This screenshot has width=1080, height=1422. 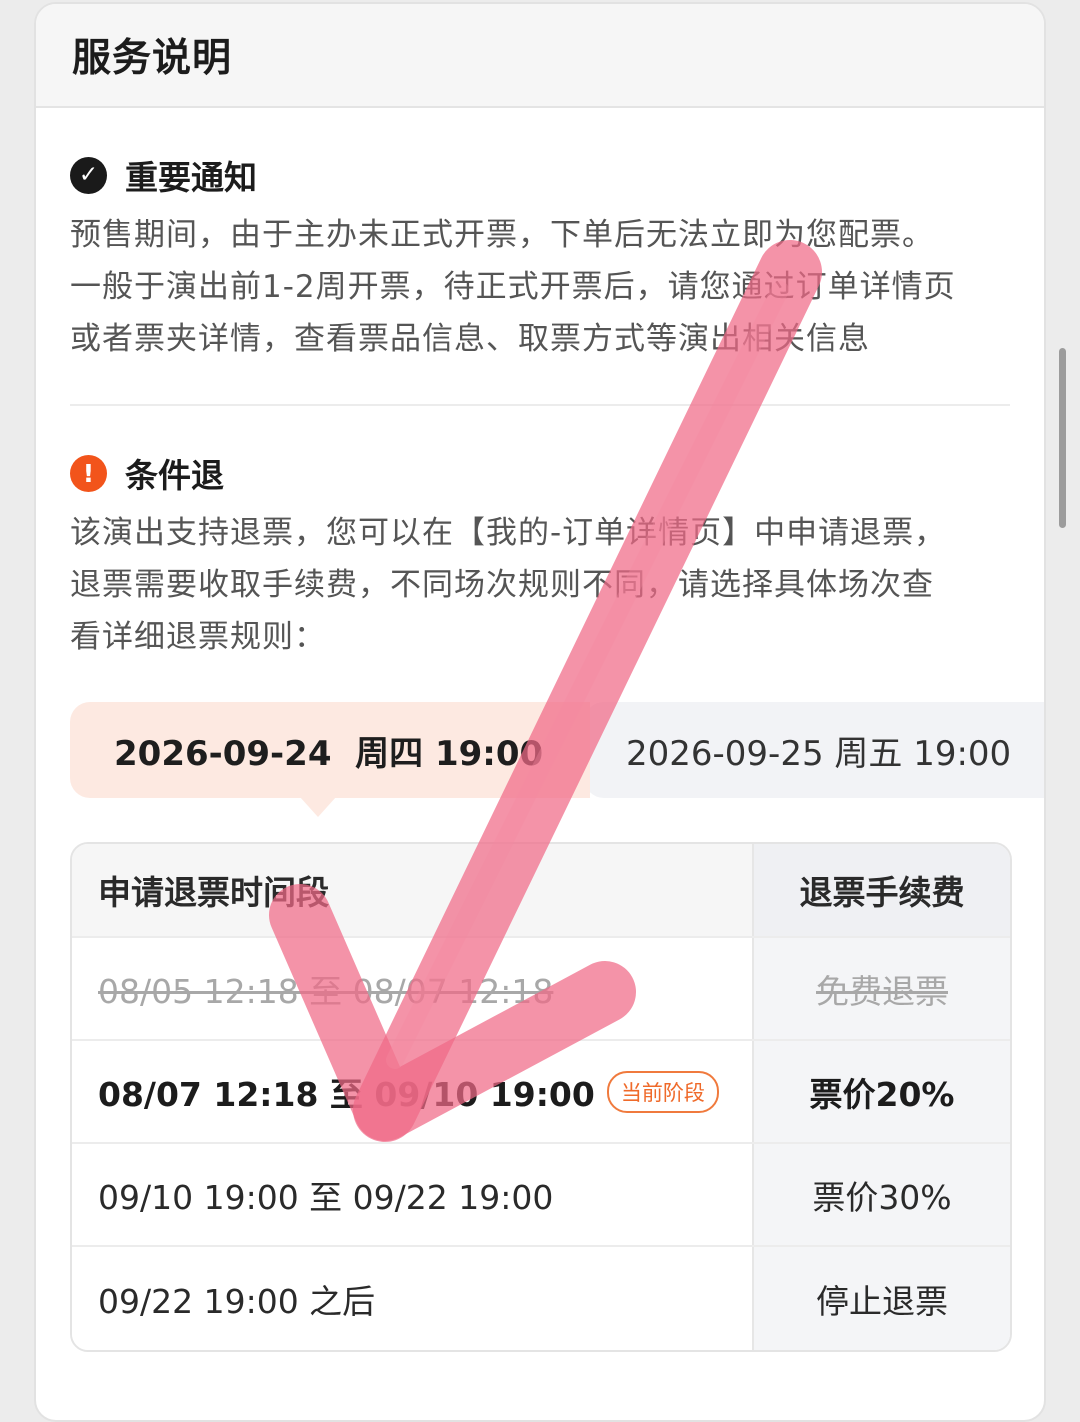 I want to click on session-tab-label: 2026-09-24 周四 19:00, so click(x=329, y=753).